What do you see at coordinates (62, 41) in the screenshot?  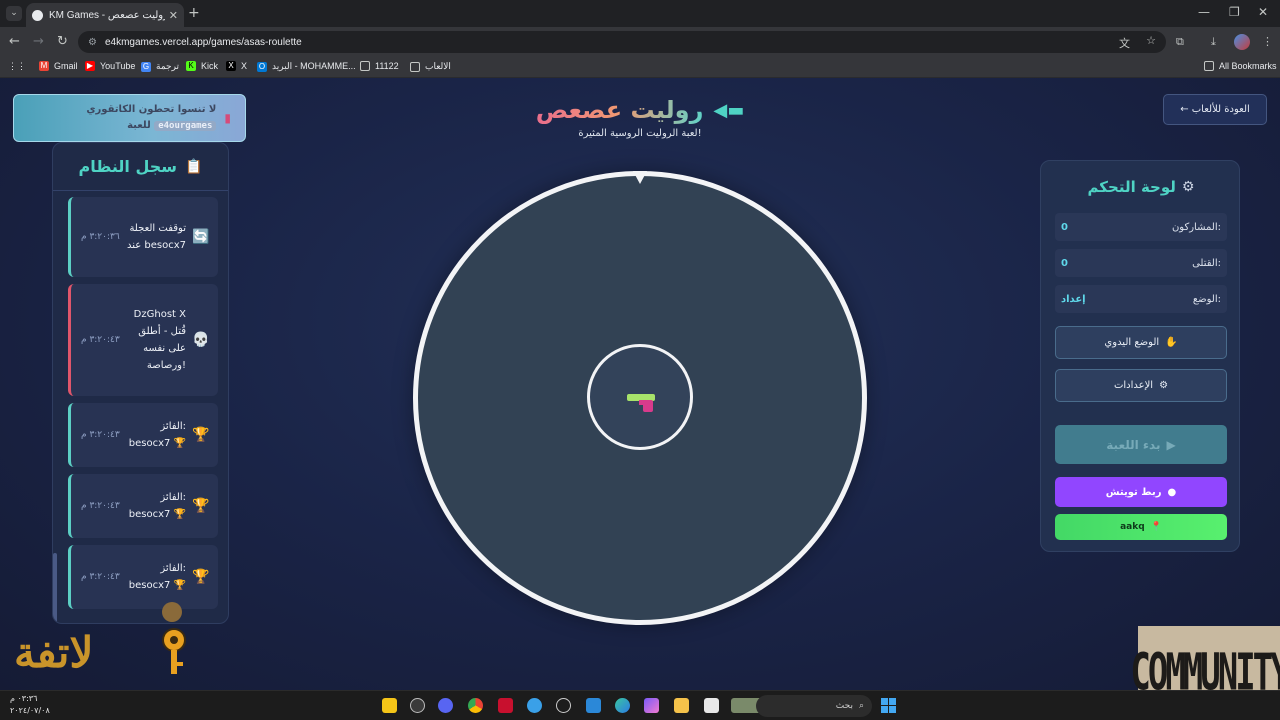 I see `reload-icon: ↻` at bounding box center [62, 41].